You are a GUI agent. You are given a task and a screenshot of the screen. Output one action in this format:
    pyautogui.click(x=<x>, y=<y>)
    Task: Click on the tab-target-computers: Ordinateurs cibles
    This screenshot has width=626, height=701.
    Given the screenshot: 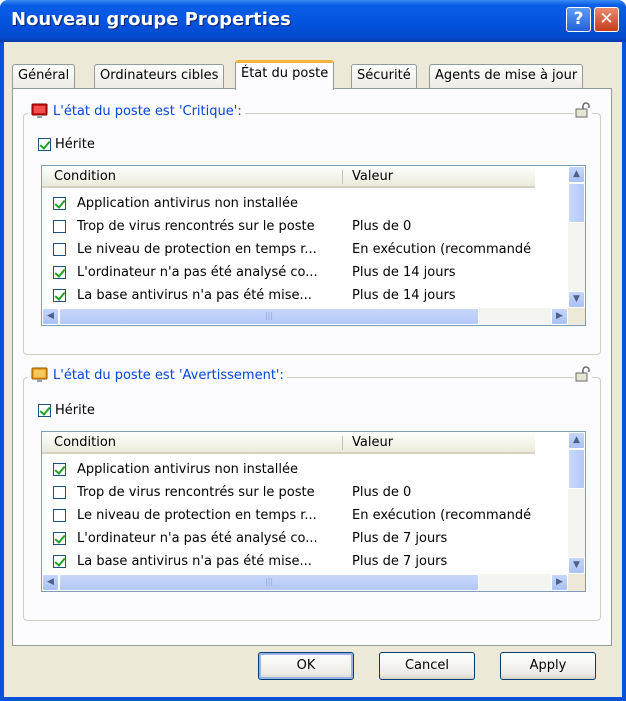 What is the action you would take?
    pyautogui.click(x=159, y=76)
    